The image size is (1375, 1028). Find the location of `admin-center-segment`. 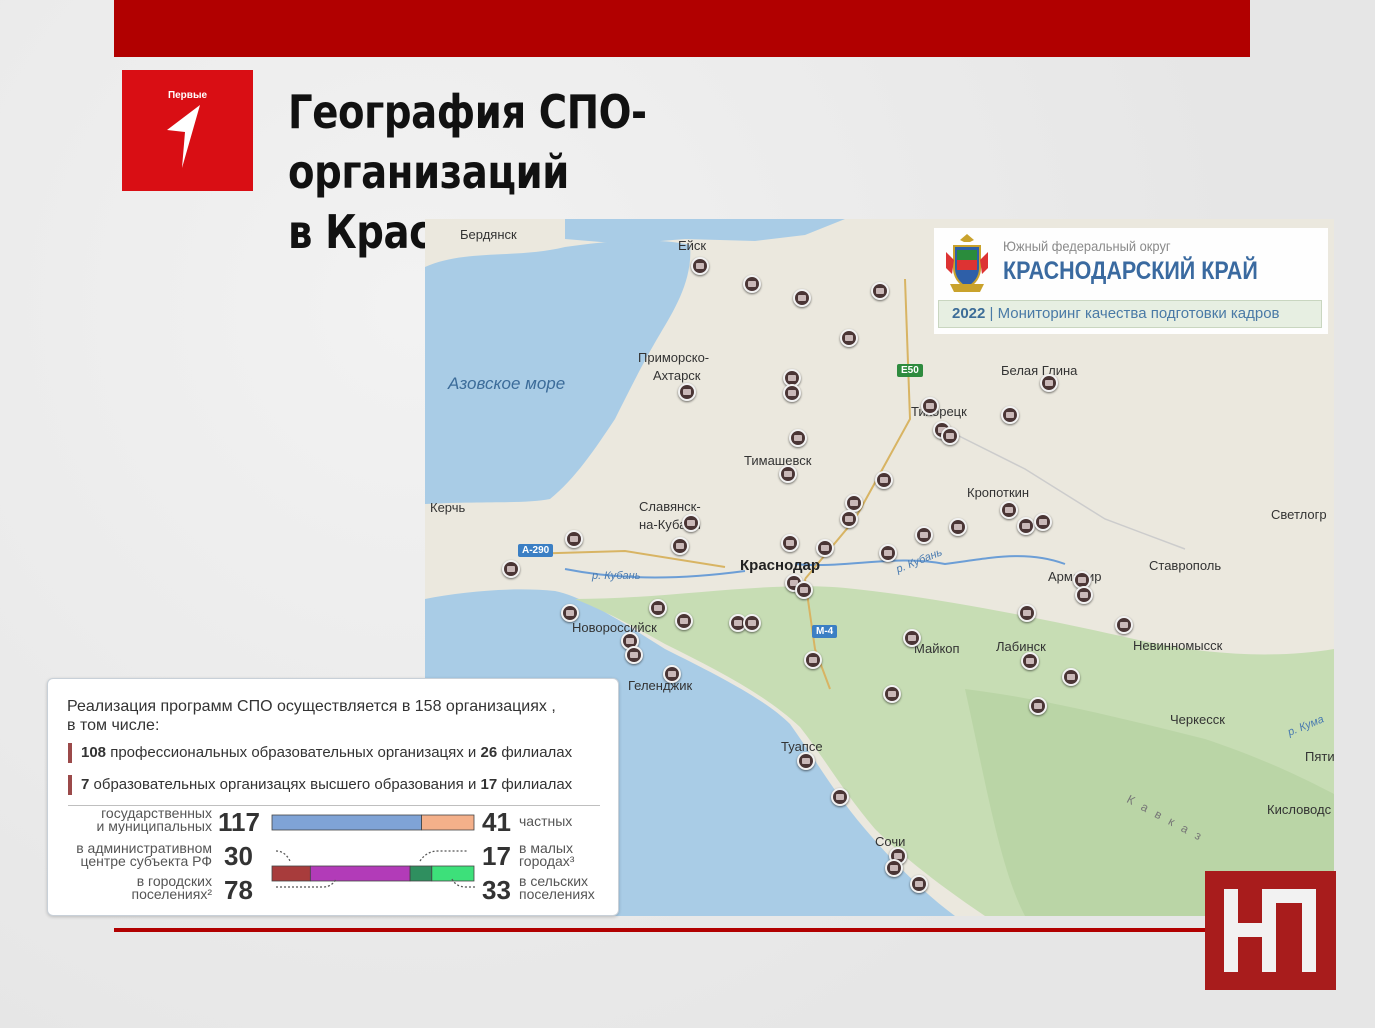

admin-center-segment is located at coordinates (291, 873).